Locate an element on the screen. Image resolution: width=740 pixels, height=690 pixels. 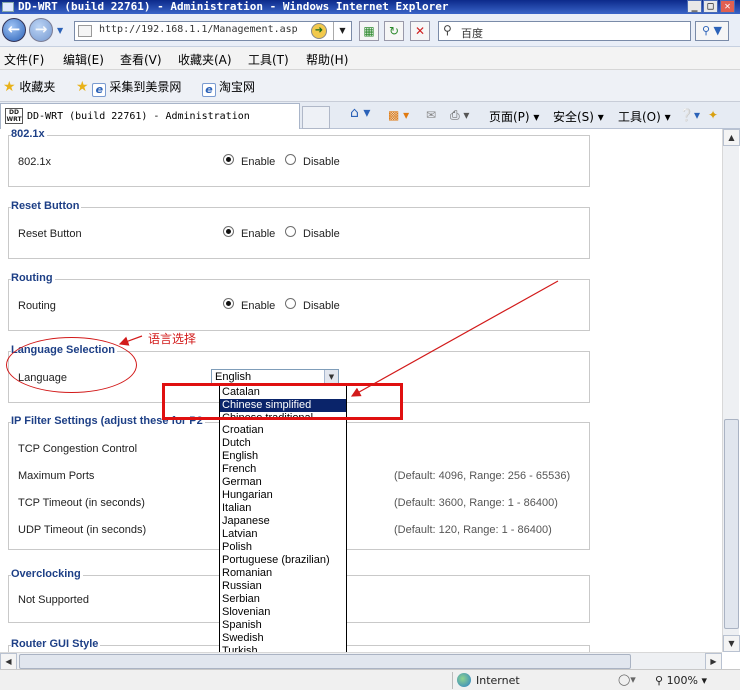
section-title: Router GUI Style is located at coordinates (56, 644).